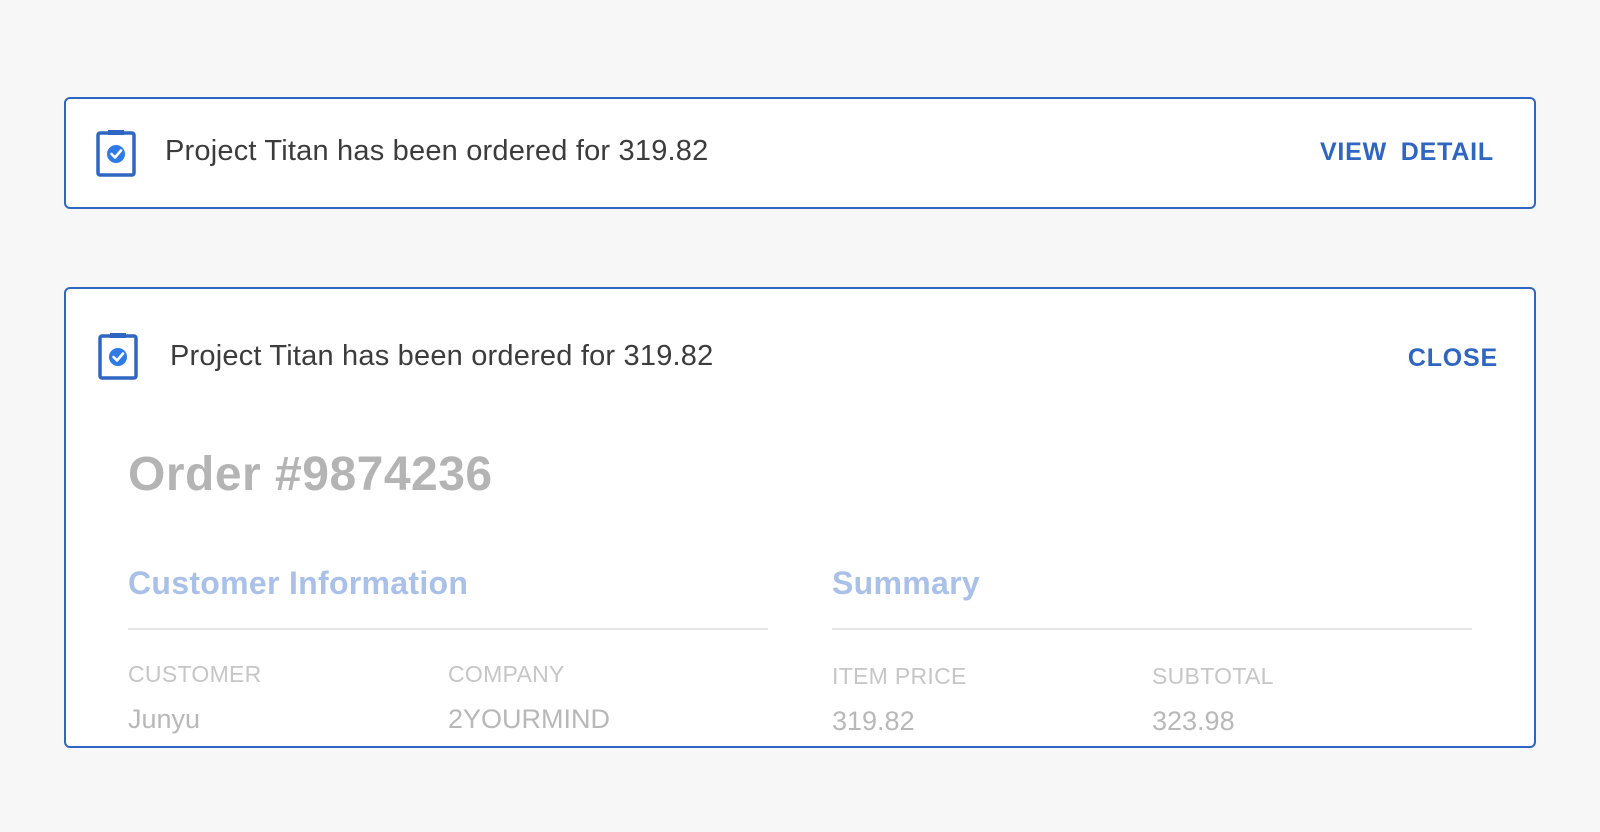  I want to click on company-field: COMPANY 2YOURMIND, so click(598, 698).